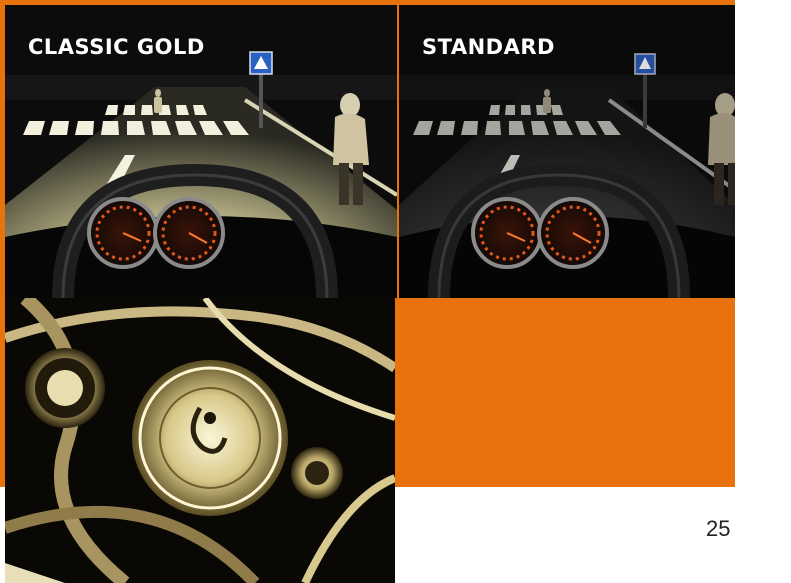 The width and height of the screenshot is (791, 583). I want to click on standard-label: STANDARD, so click(488, 47).